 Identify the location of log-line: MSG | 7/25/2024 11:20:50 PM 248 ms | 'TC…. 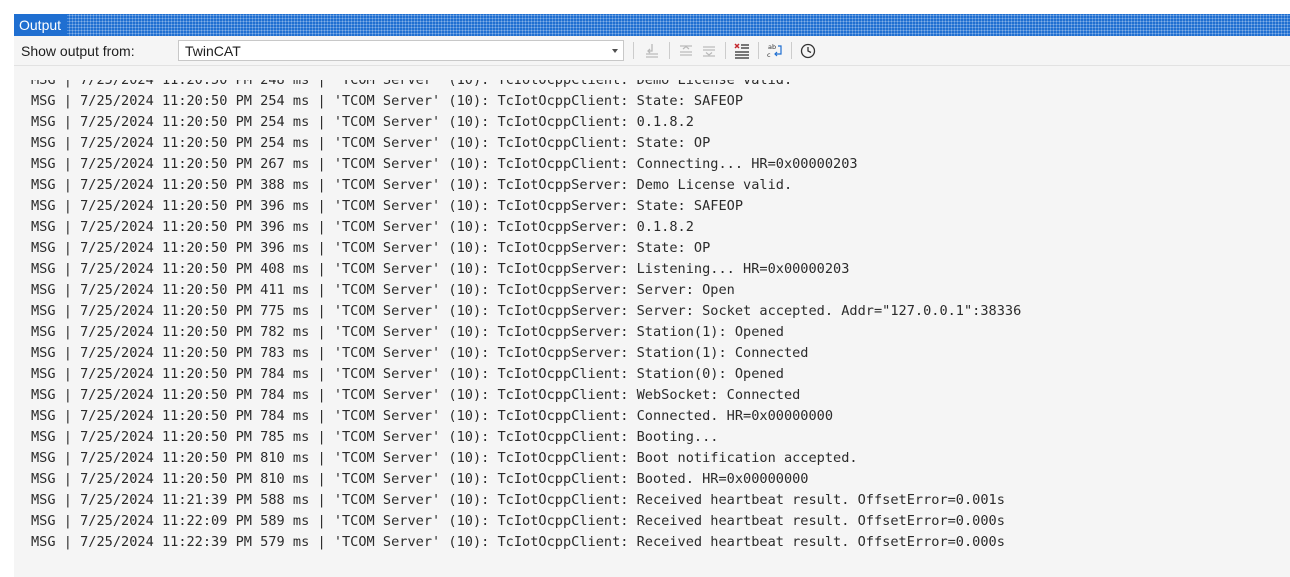
(412, 84).